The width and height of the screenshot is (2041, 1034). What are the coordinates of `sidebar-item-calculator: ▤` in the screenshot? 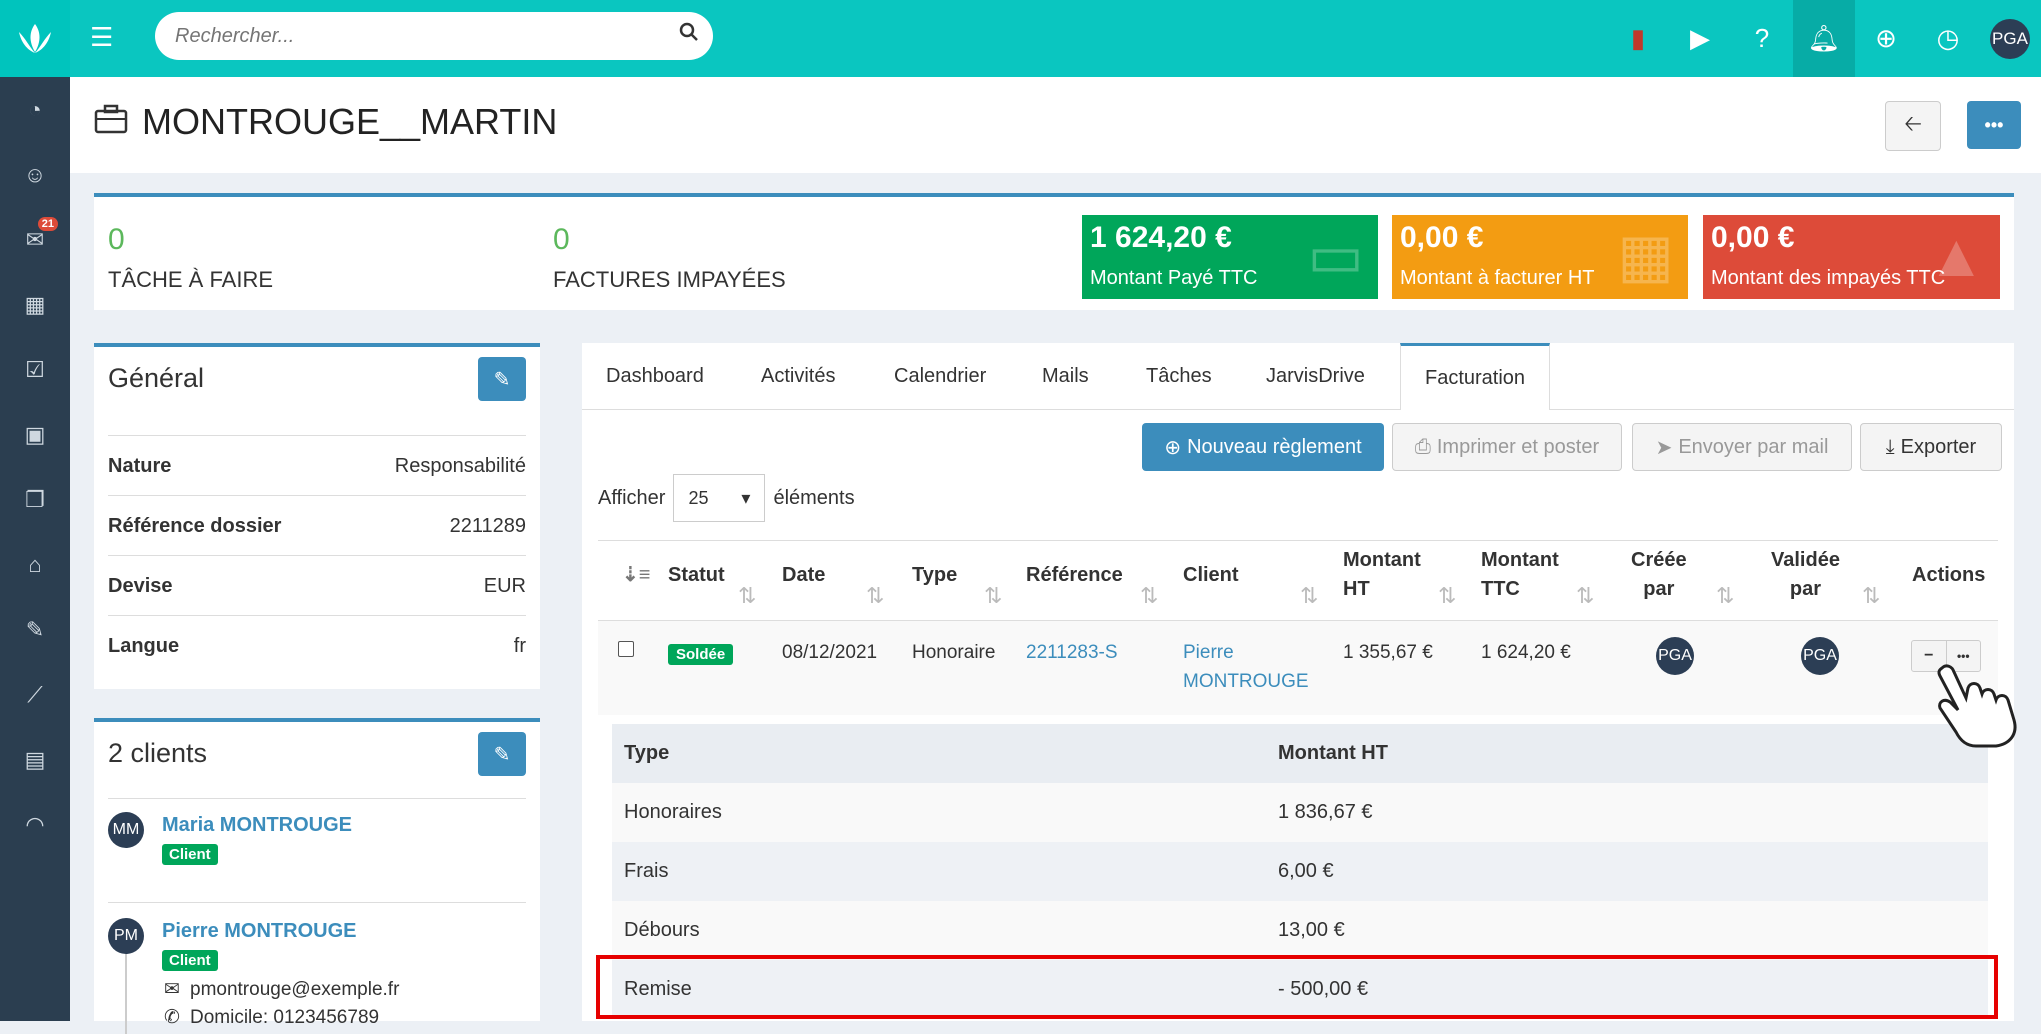 It's located at (35, 759).